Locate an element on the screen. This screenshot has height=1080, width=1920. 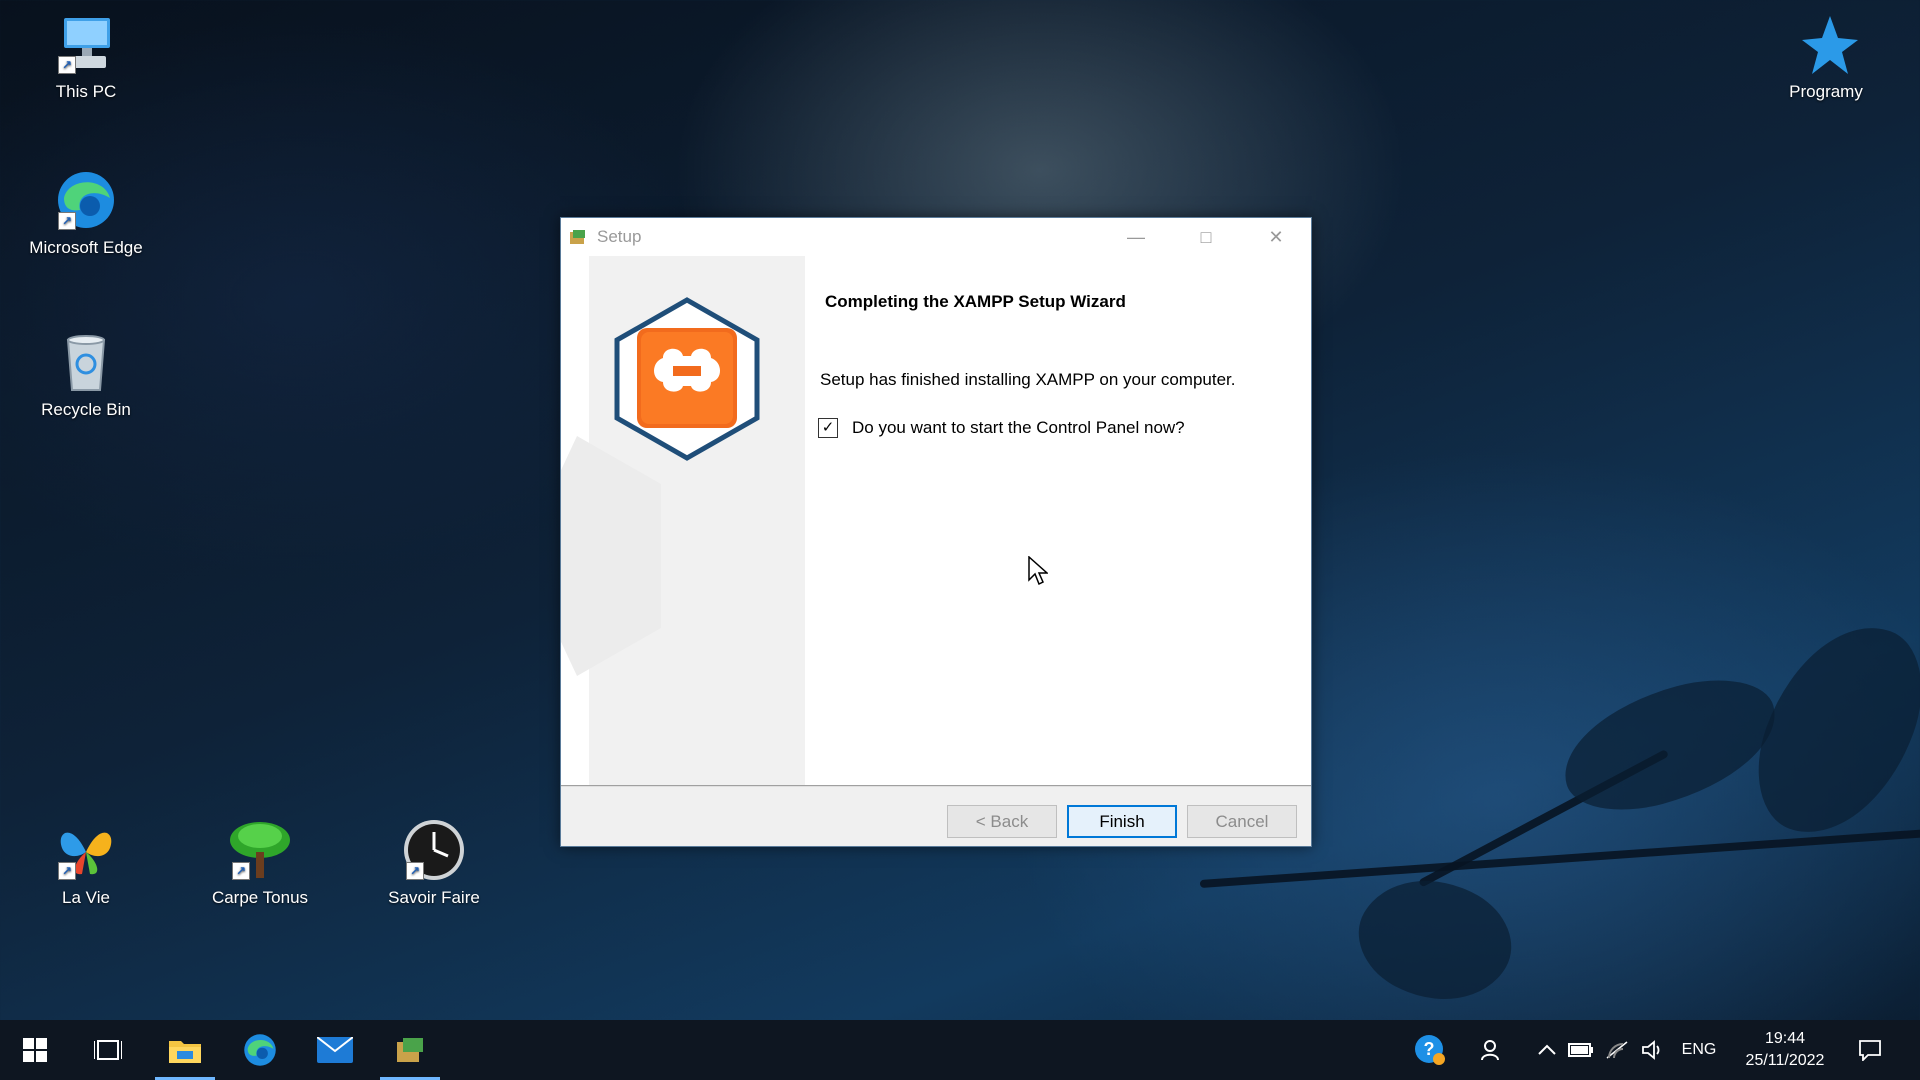
task-view-button is located at coordinates (108, 1050).